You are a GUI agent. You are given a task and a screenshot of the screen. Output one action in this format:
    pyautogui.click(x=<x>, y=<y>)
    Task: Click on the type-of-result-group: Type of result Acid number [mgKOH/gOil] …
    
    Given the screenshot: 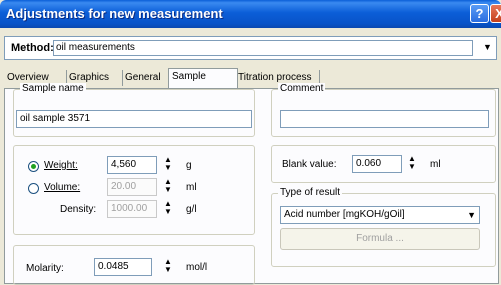 What is the action you would take?
    pyautogui.click(x=383, y=227)
    